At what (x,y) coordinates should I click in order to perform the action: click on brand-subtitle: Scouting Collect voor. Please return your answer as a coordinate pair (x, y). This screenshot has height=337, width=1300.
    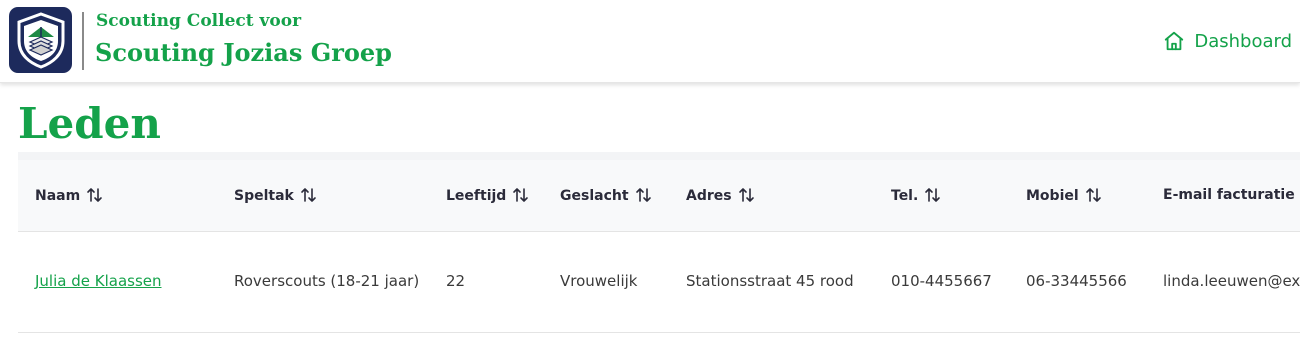
    Looking at the image, I should click on (199, 21).